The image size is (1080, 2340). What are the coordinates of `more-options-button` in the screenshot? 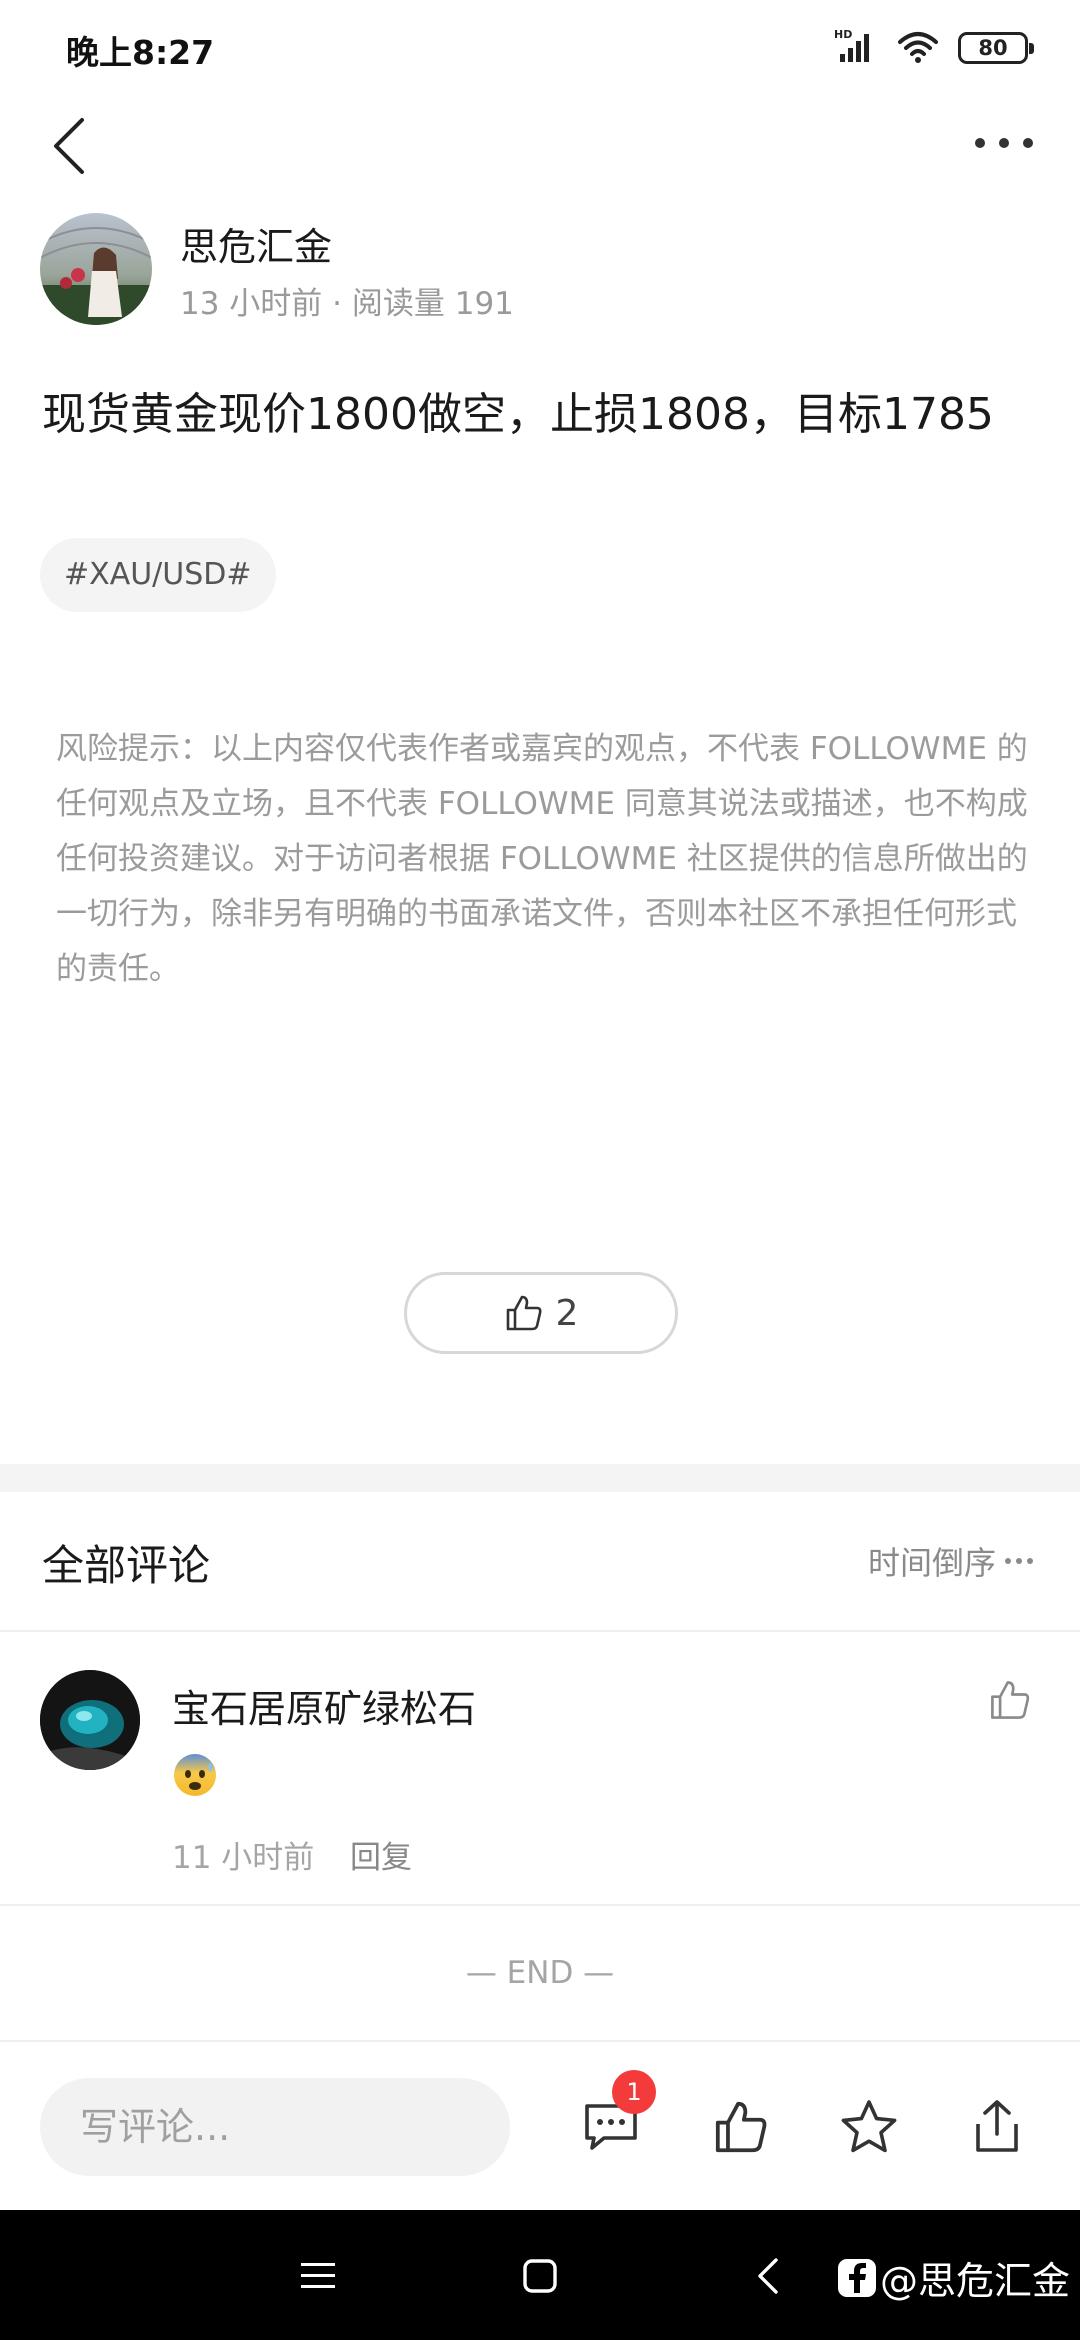 It's located at (1004, 143).